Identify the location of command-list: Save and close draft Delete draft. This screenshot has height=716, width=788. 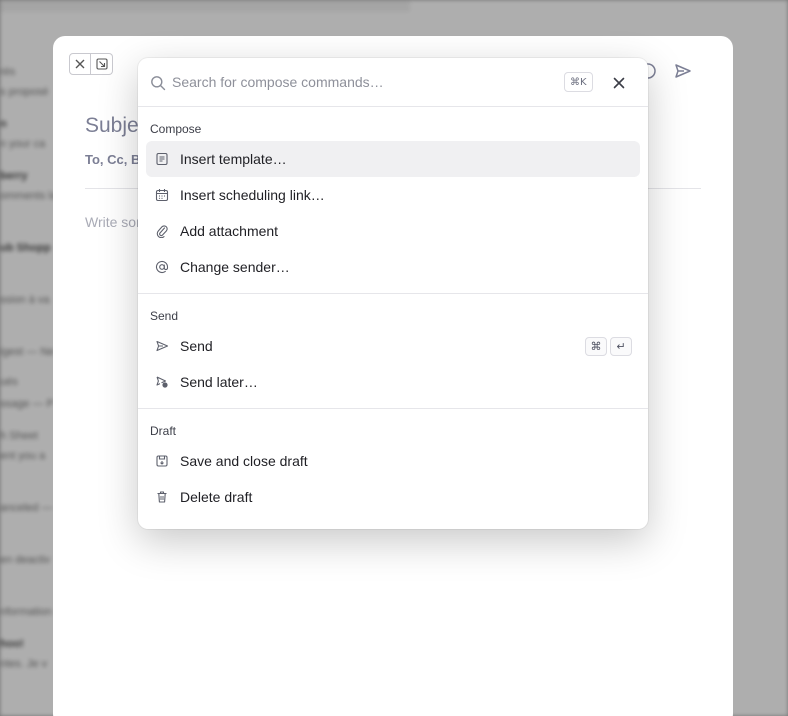
(393, 481).